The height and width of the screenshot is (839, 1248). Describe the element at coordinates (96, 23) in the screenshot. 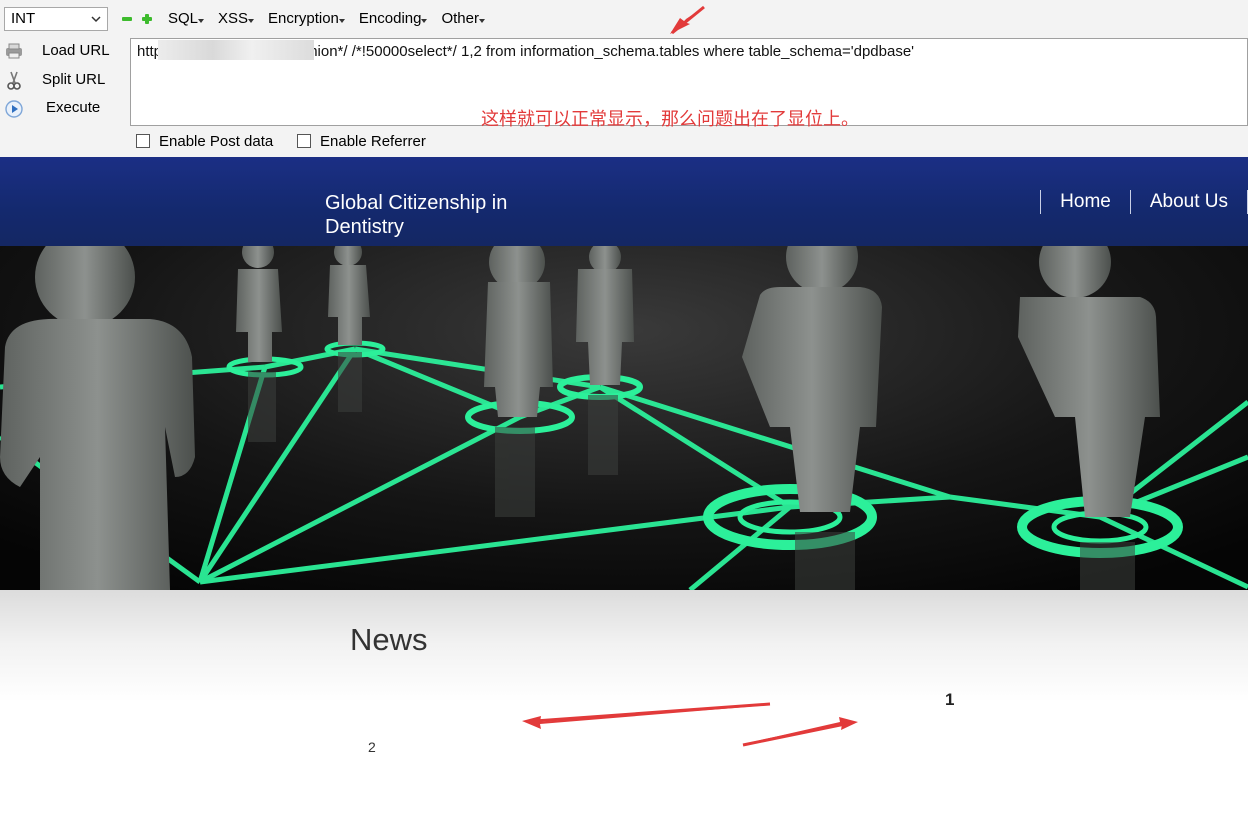

I see `chevron-down-icon` at that location.